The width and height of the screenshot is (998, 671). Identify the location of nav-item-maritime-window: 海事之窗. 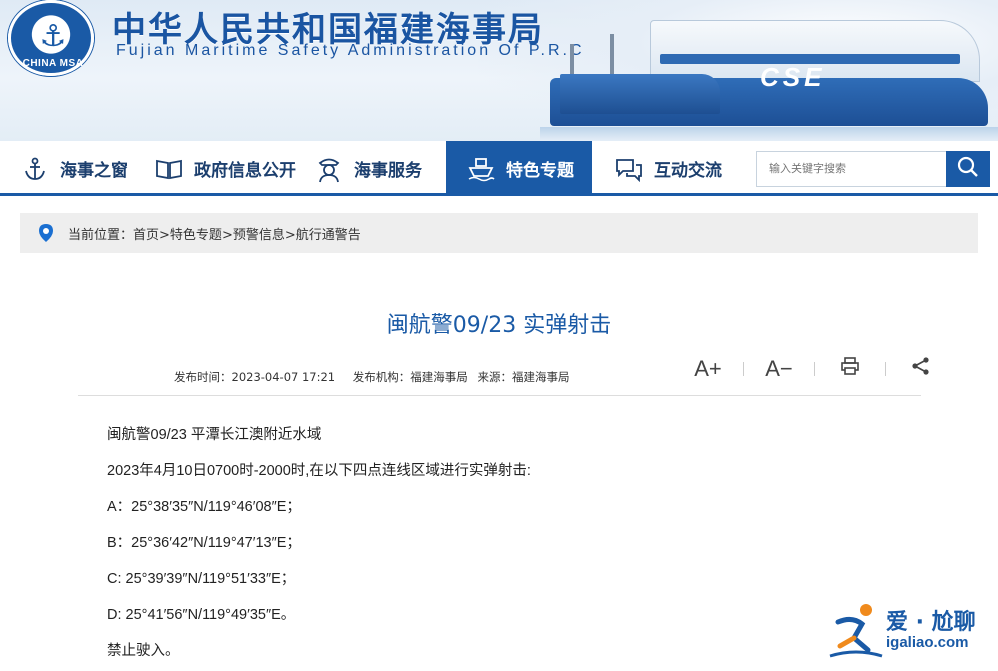
(74, 168).